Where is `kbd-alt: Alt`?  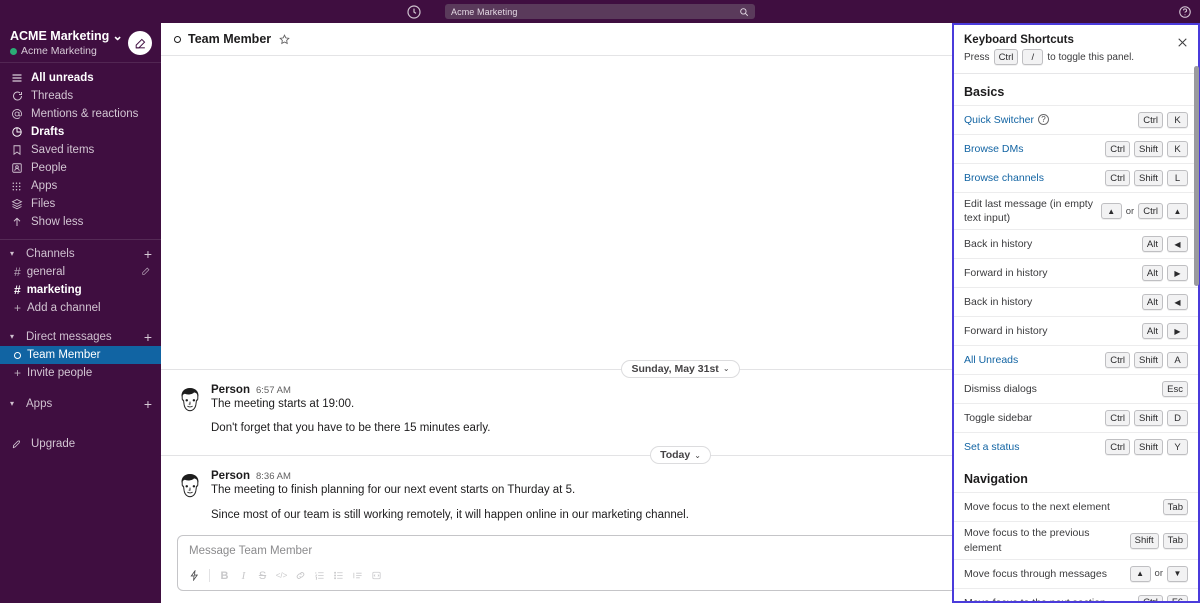
kbd-alt: Alt is located at coordinates (1152, 273).